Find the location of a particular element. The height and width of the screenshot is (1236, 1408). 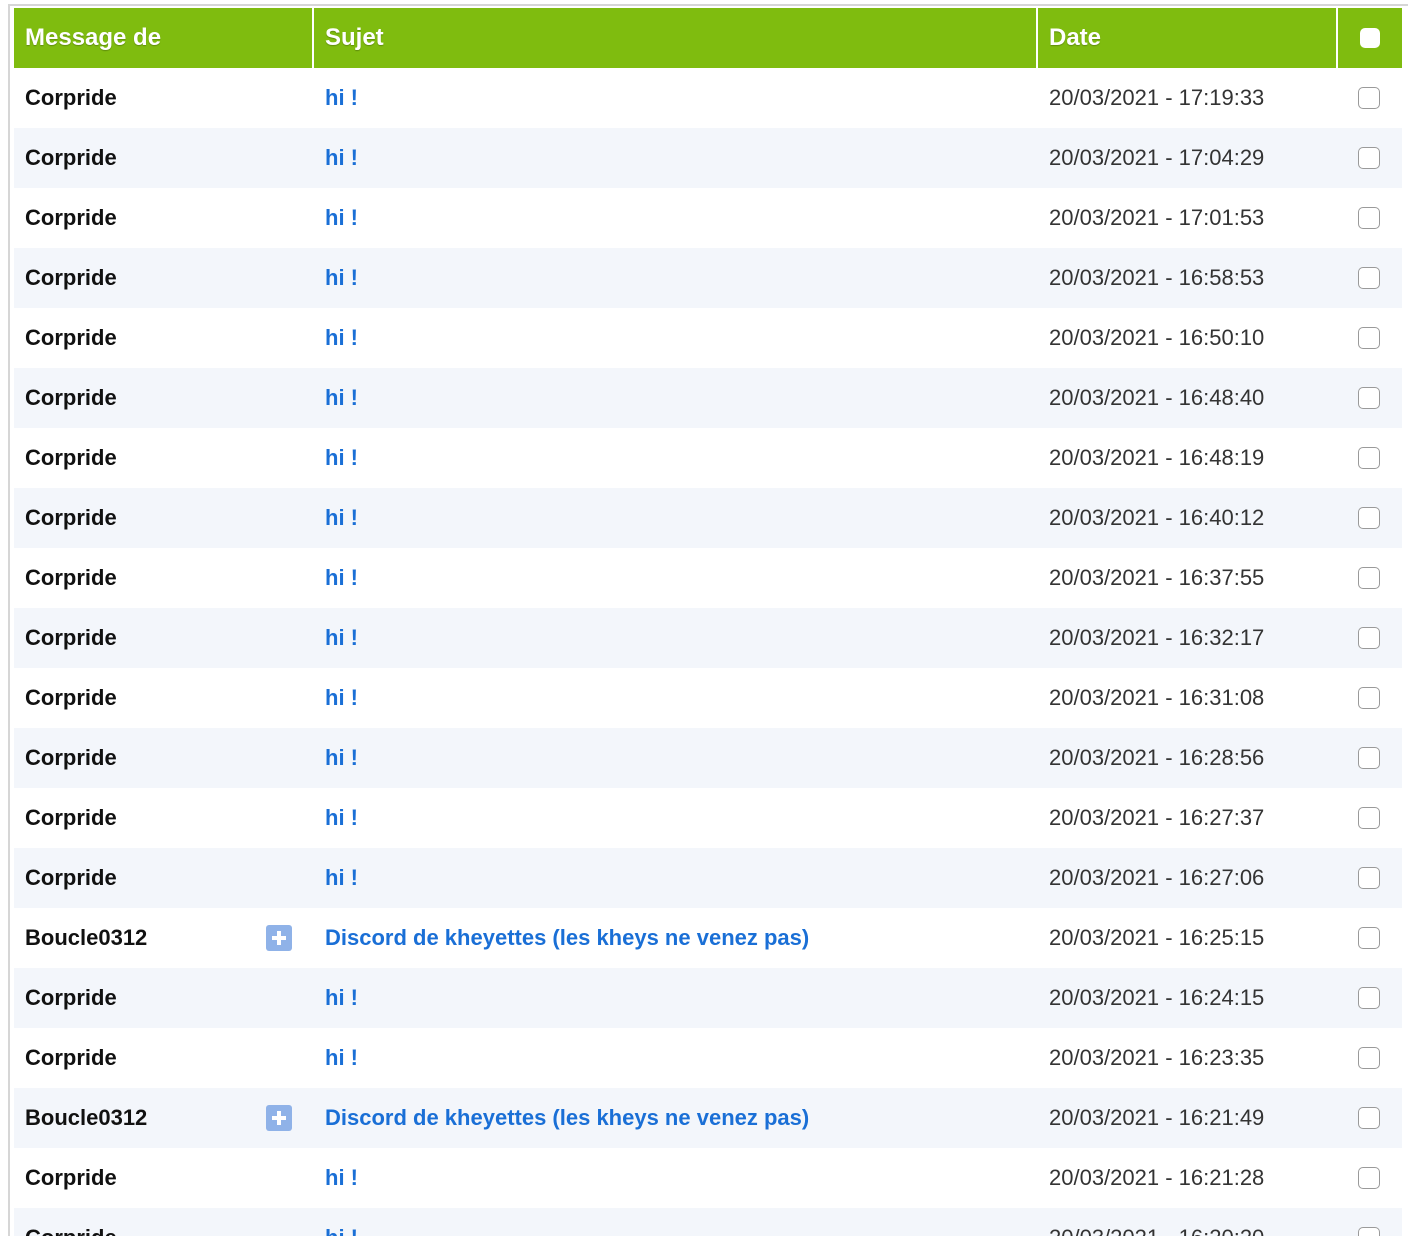

select-all-checkbox is located at coordinates (1370, 38).